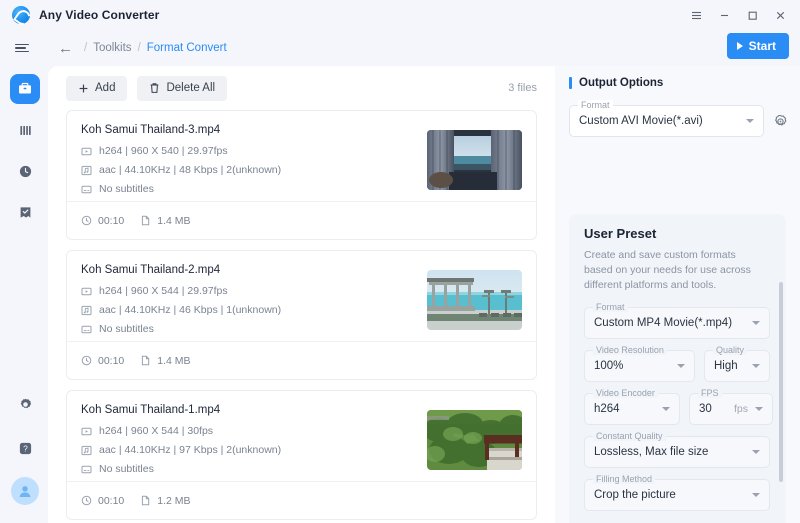 Image resolution: width=800 pixels, height=523 pixels. What do you see at coordinates (595, 105) in the screenshot?
I see `output-format-label: Format` at bounding box center [595, 105].